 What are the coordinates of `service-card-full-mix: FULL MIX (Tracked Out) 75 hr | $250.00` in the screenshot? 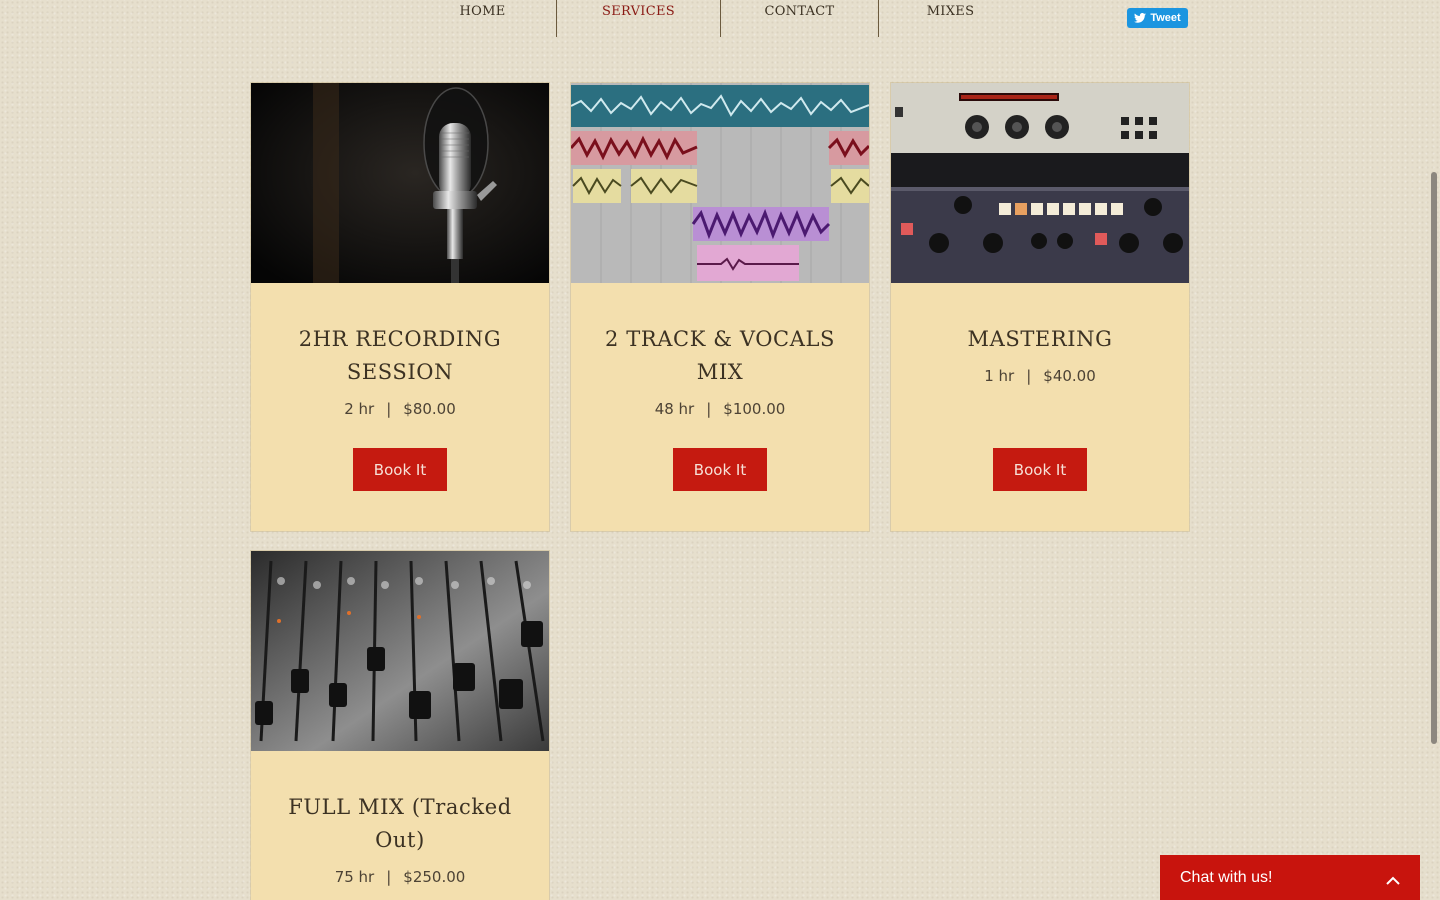 It's located at (400, 725).